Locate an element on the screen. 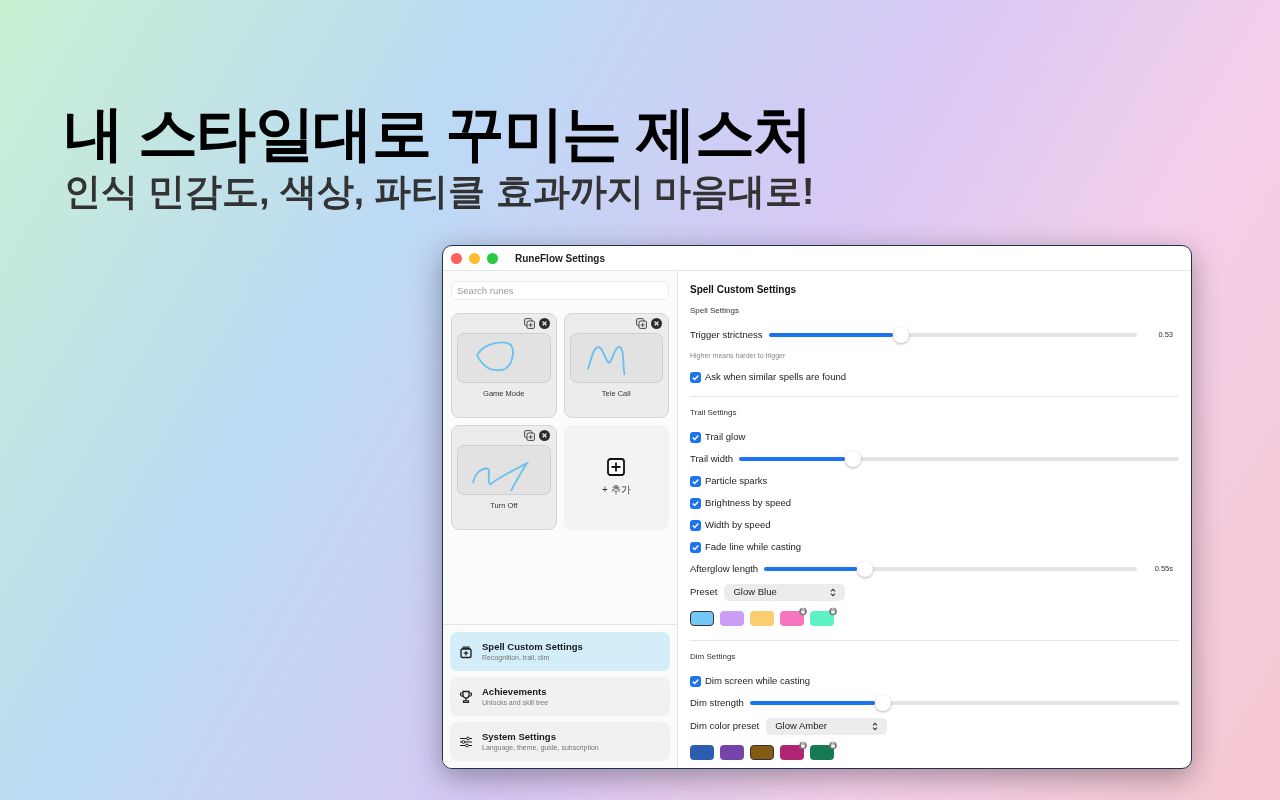  slider-label: Trail width is located at coordinates (711, 458).